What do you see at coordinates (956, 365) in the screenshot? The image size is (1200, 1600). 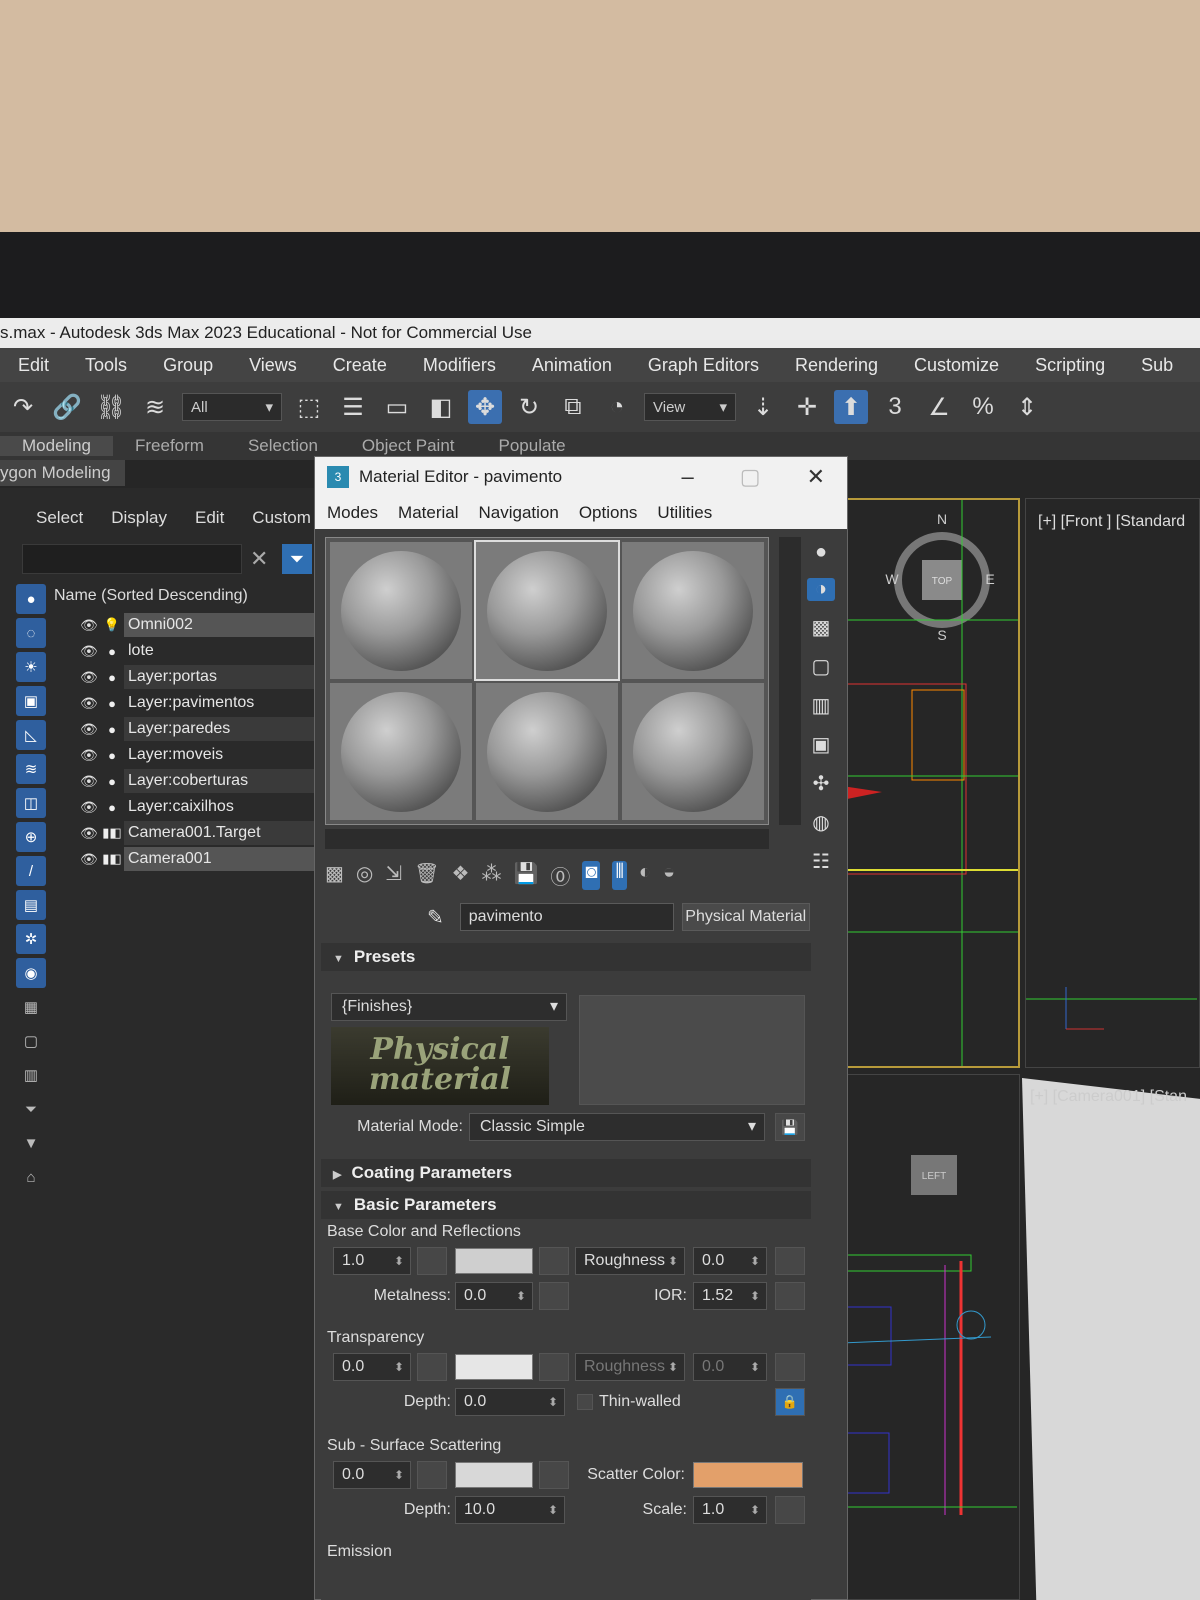 I see `menu-customize: Customize` at bounding box center [956, 365].